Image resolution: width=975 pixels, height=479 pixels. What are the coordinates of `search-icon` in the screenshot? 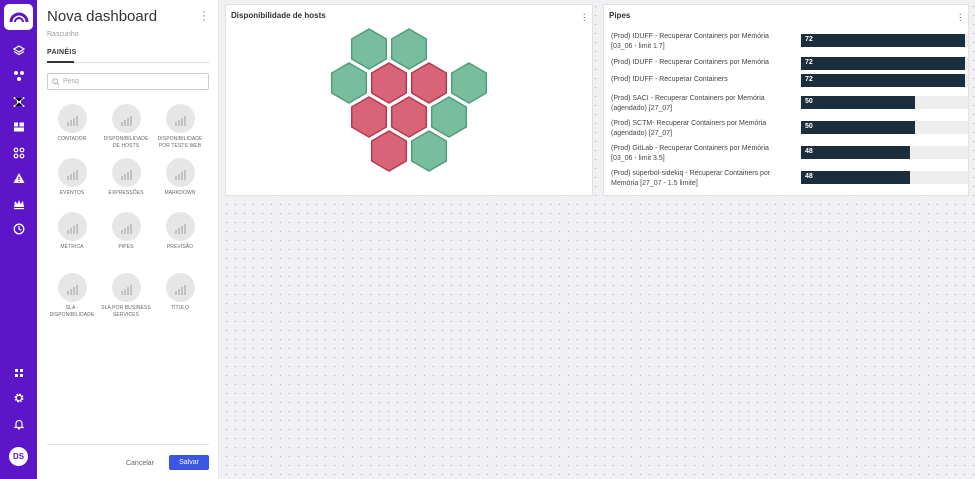 It's located at (56, 81).